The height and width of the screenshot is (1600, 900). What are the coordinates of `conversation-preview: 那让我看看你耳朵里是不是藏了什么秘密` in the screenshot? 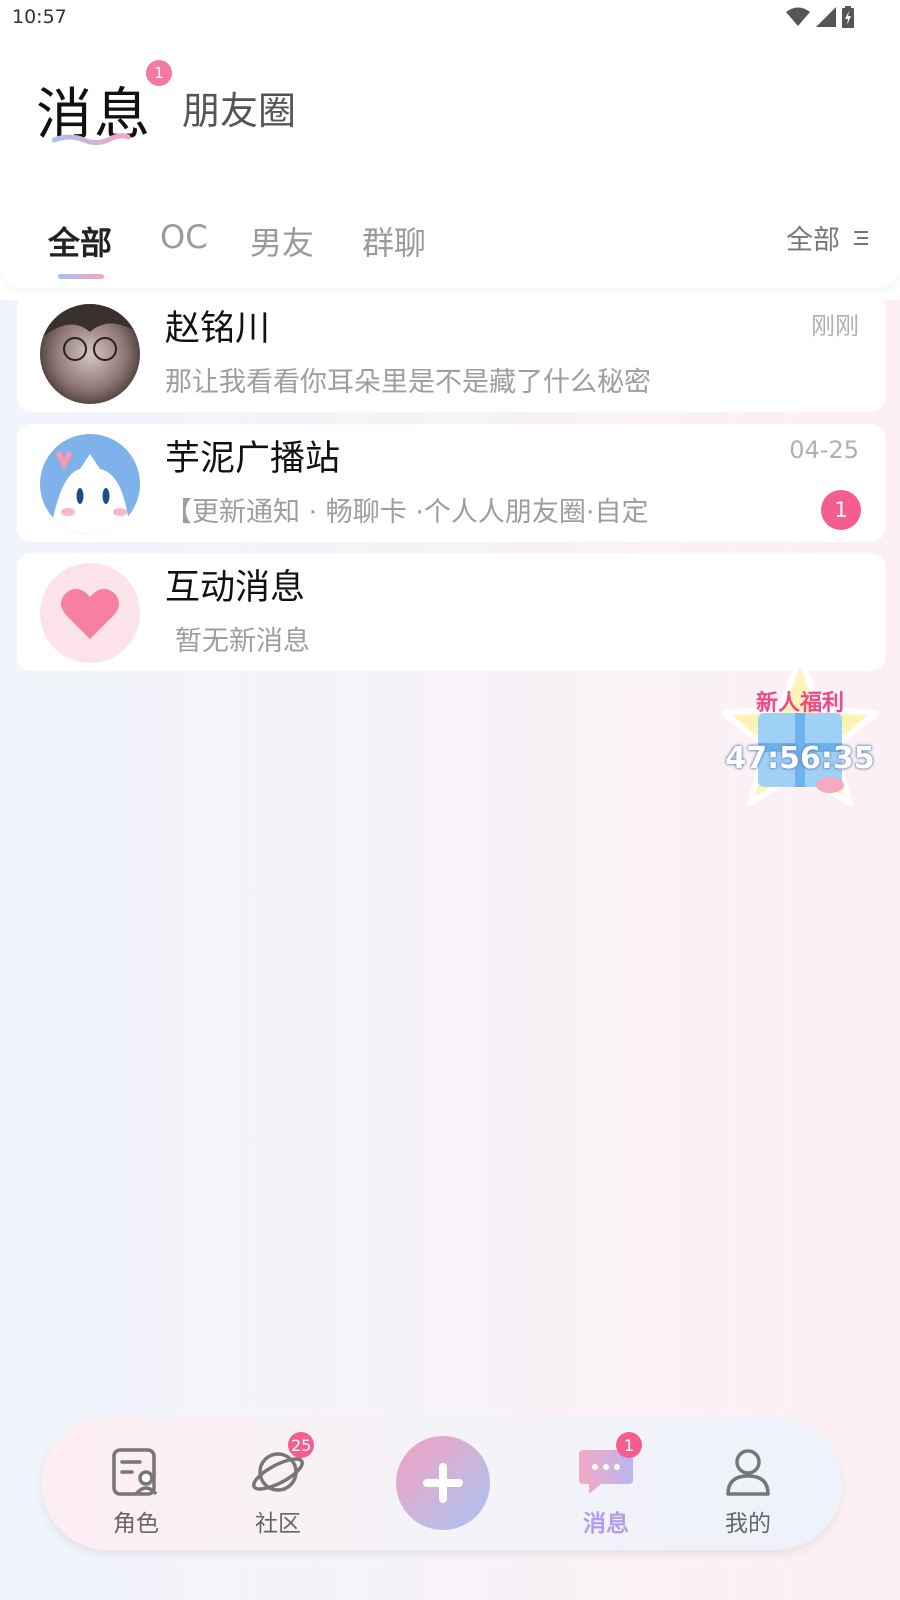 It's located at (408, 382).